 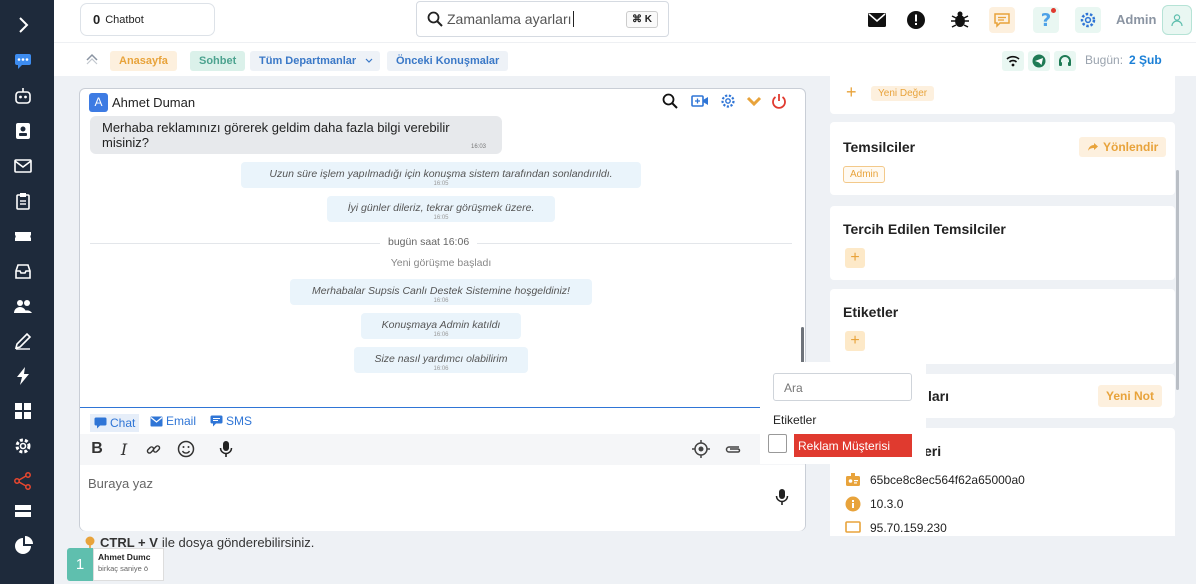 I want to click on active-visitor-chip: 1 Ahmet Dumc birkaç saniye ö, so click(x=115, y=564).